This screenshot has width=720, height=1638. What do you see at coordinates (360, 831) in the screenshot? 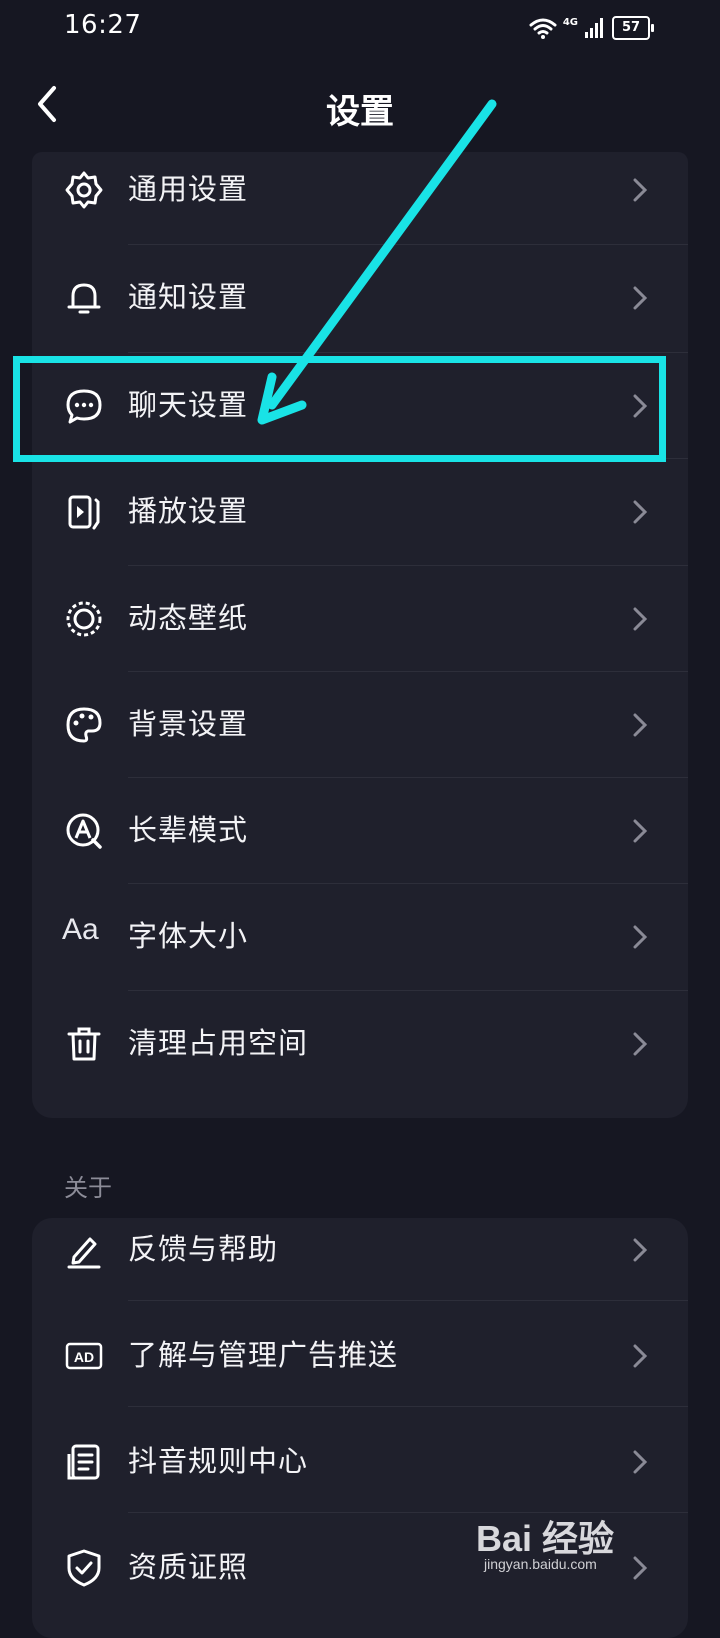
I see `settings-item-elder-mode: 长辈模式` at bounding box center [360, 831].